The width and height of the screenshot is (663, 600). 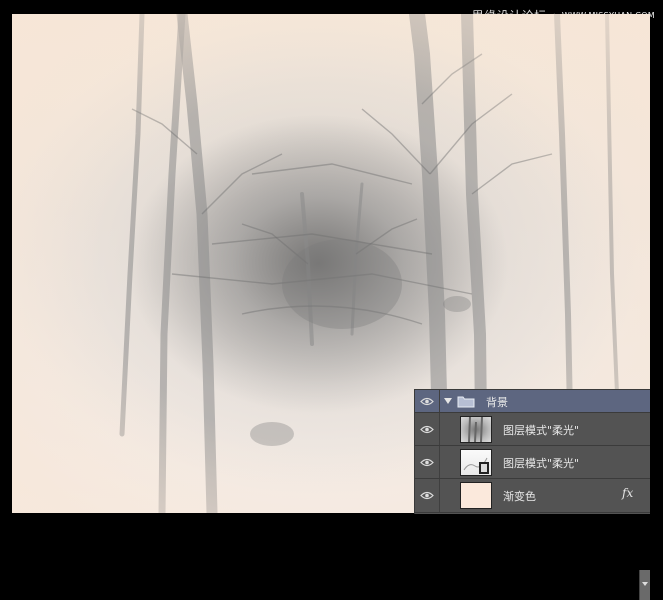 I want to click on layer-group-row: 背景, so click(x=532, y=401).